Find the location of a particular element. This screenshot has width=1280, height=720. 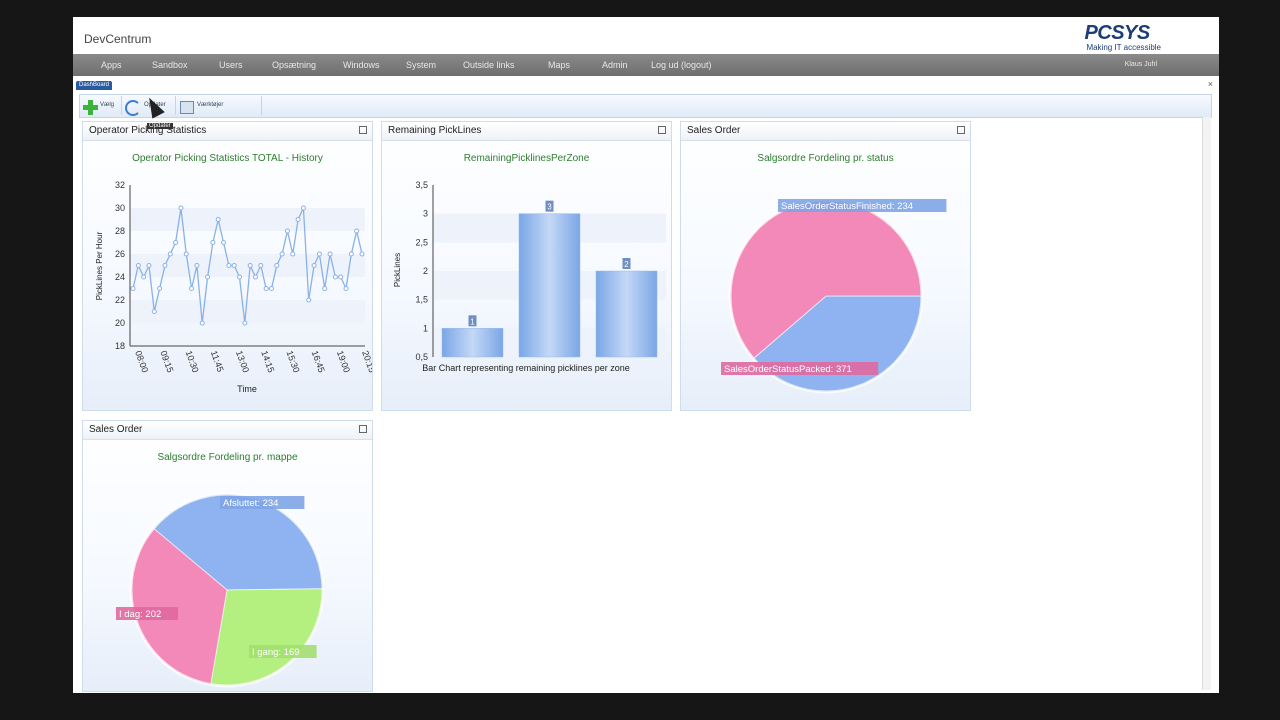

x-tick-label: 14:15 is located at coordinates (267, 361).